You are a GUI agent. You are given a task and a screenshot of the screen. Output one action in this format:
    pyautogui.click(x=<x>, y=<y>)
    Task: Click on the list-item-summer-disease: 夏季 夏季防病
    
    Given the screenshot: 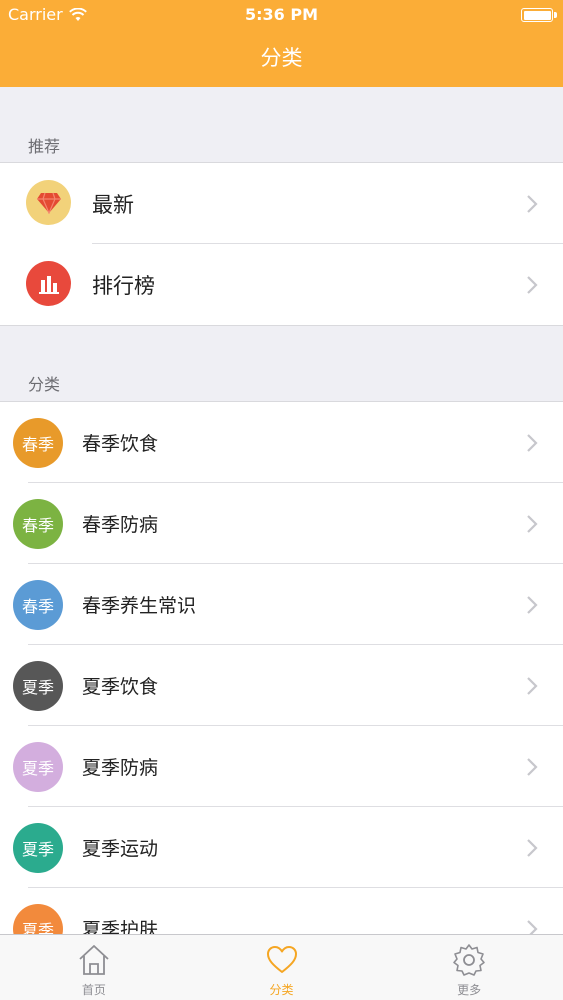 What is the action you would take?
    pyautogui.click(x=281, y=766)
    